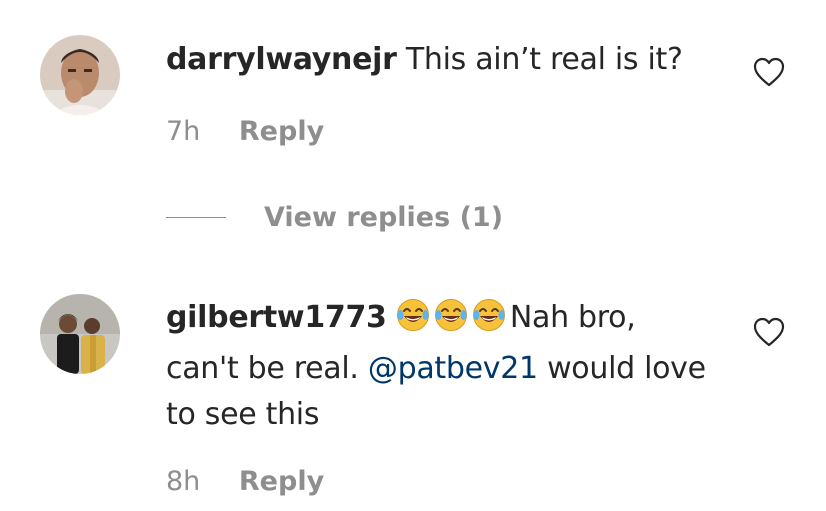 This screenshot has height=511, width=826. I want to click on comment-body: darrylwaynejr This ain’t real is it?, so click(436, 60).